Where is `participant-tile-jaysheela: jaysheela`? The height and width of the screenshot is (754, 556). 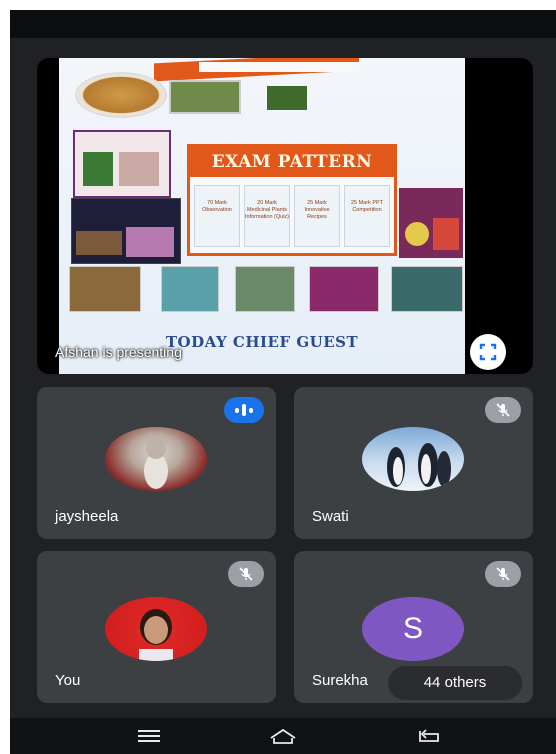
participant-tile-jaysheela: jaysheela is located at coordinates (156, 463).